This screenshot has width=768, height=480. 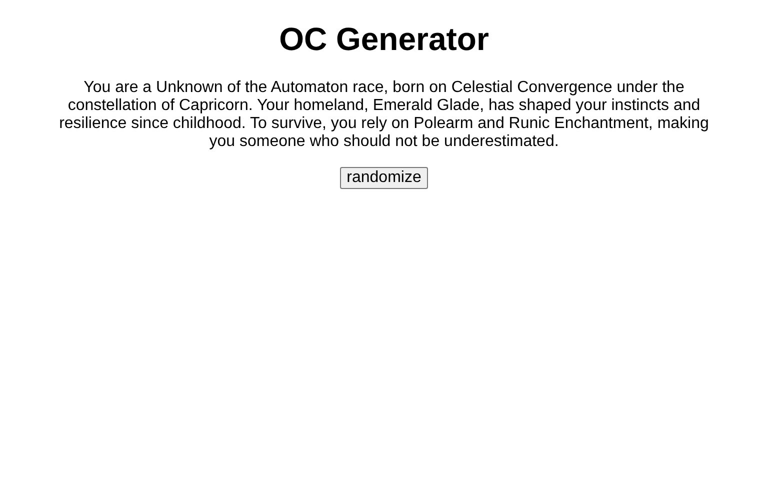 What do you see at coordinates (384, 39) in the screenshot?
I see `page-title: OC Generator` at bounding box center [384, 39].